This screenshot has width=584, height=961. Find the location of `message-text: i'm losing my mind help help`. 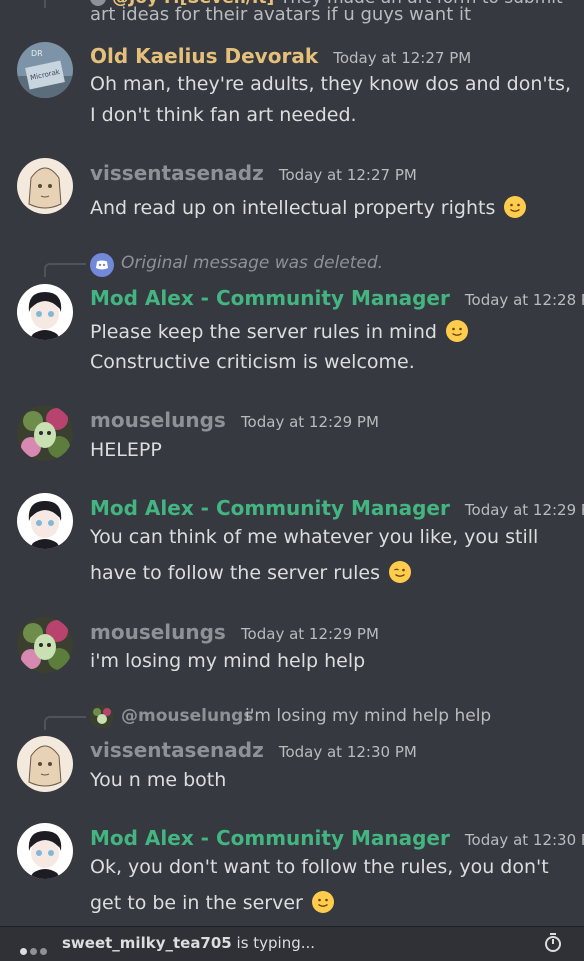

message-text: i'm losing my mind help help is located at coordinates (228, 661).